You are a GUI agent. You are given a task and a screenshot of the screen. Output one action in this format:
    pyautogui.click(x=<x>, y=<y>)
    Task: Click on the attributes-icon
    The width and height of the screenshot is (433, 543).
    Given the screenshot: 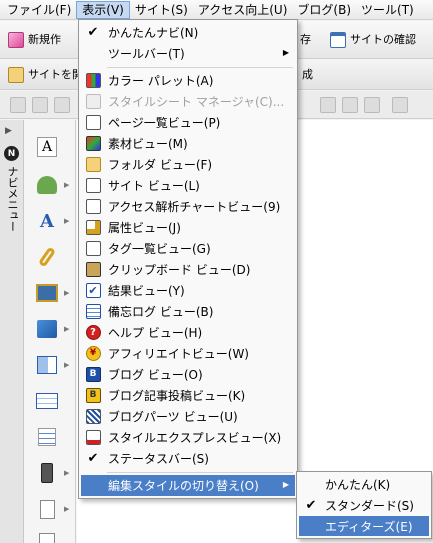 What is the action you would take?
    pyautogui.click(x=93, y=227)
    